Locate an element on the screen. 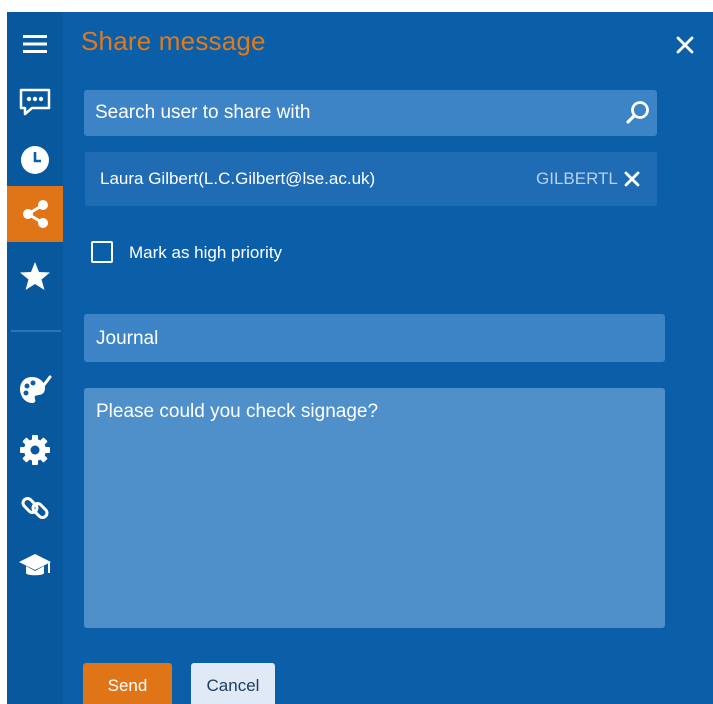 This screenshot has width=713, height=704. share-icon is located at coordinates (35, 214).